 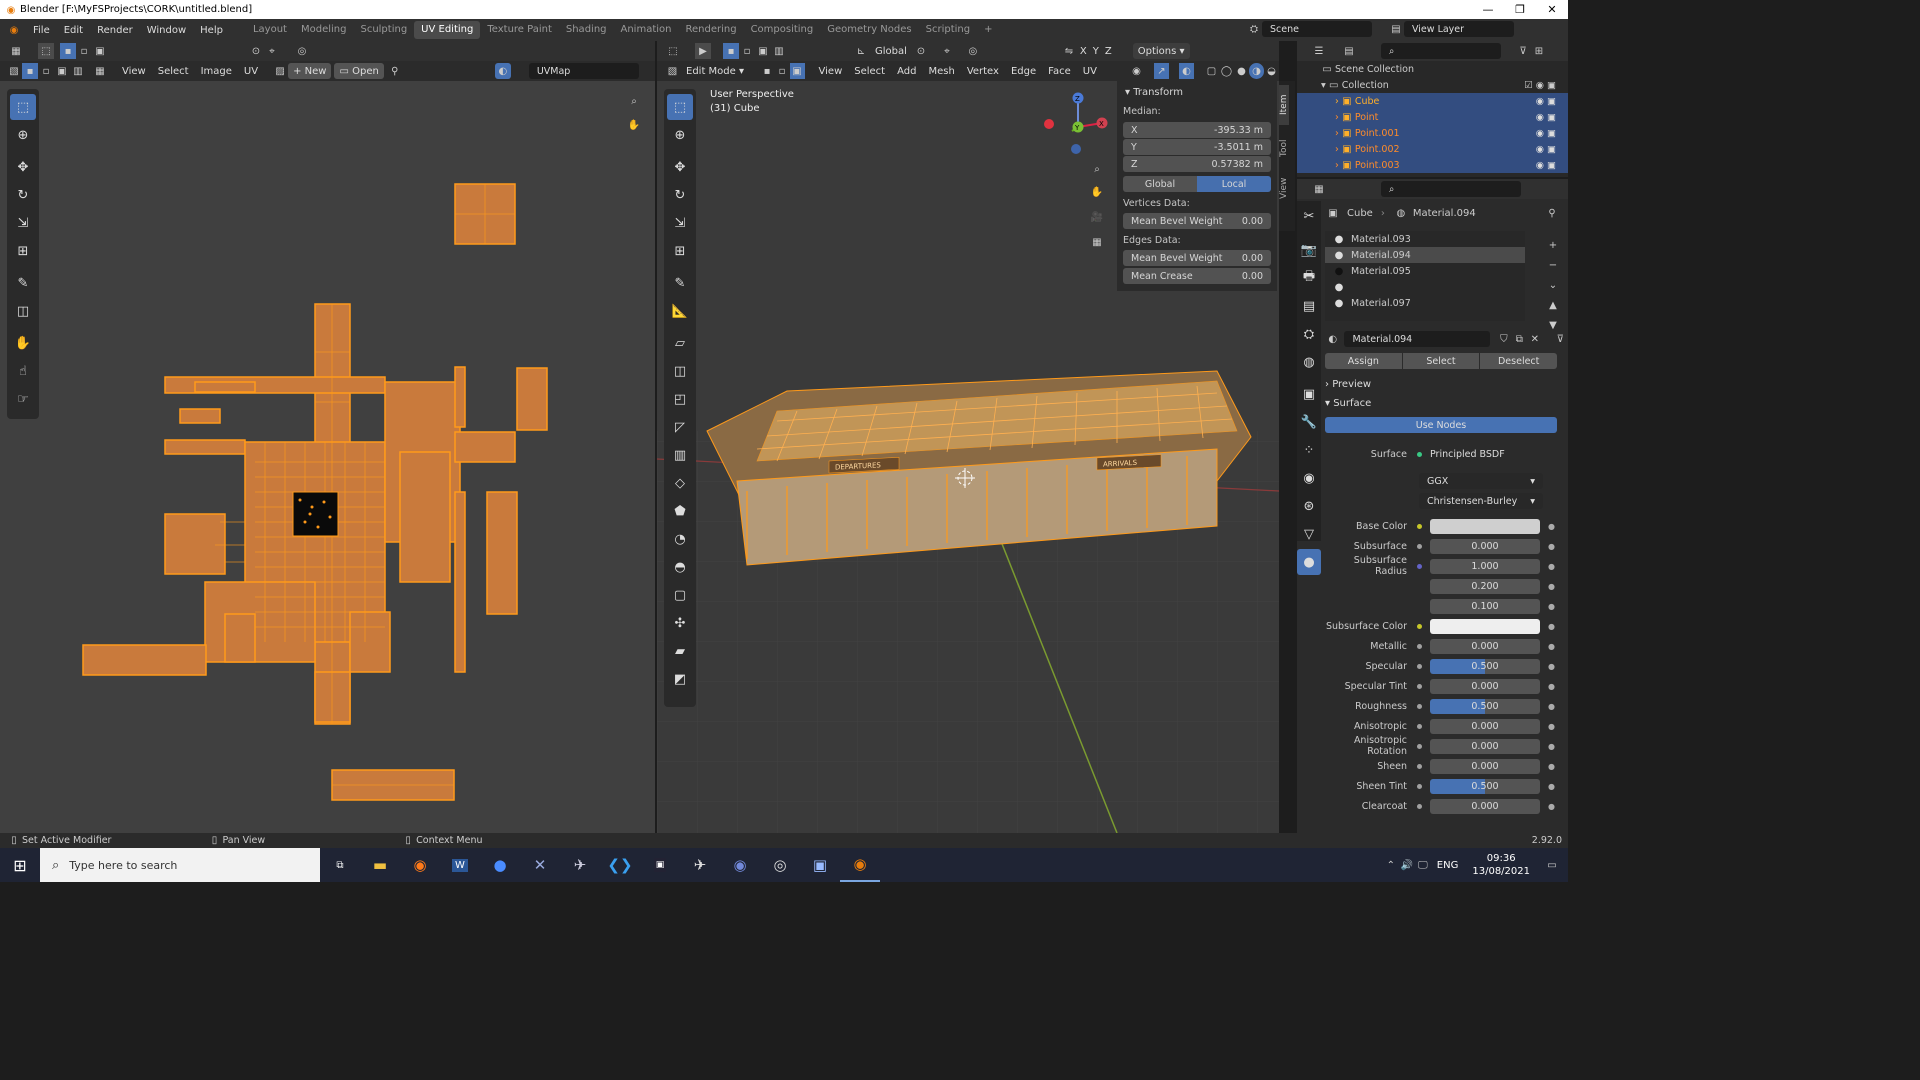 I want to click on extrude-tool-icon: ◫, so click(x=680, y=371).